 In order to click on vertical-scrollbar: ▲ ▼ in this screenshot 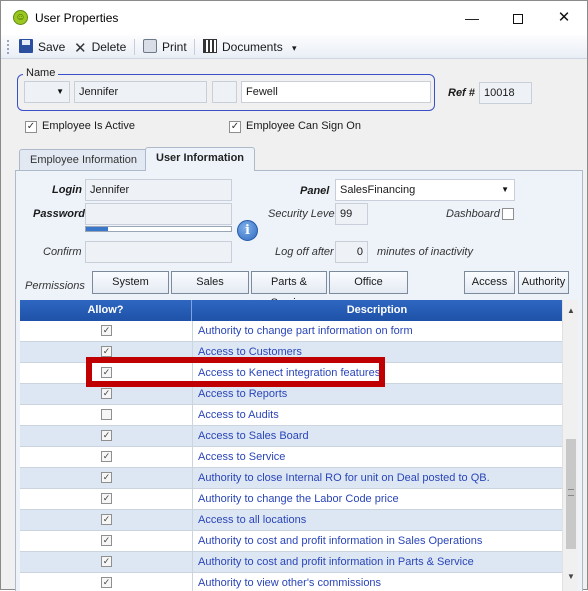, I will do `click(570, 445)`.